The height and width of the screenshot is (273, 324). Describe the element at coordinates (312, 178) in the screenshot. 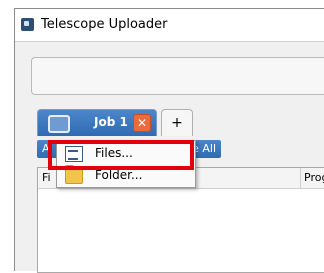

I see `column-header-progress: Progr` at that location.